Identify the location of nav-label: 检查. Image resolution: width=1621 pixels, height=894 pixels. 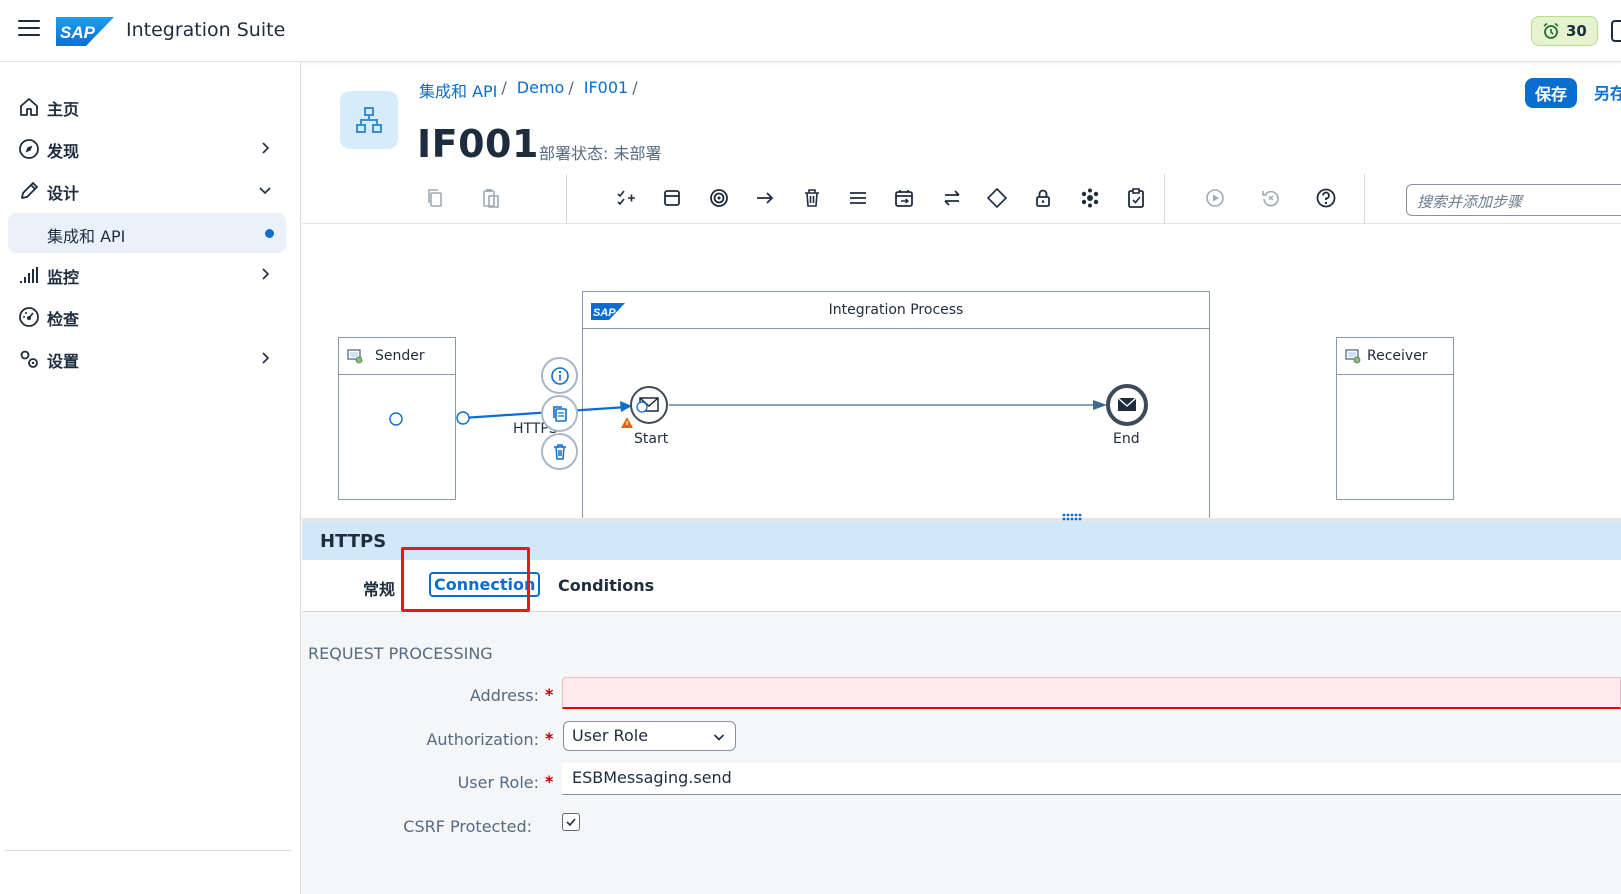
(63, 319).